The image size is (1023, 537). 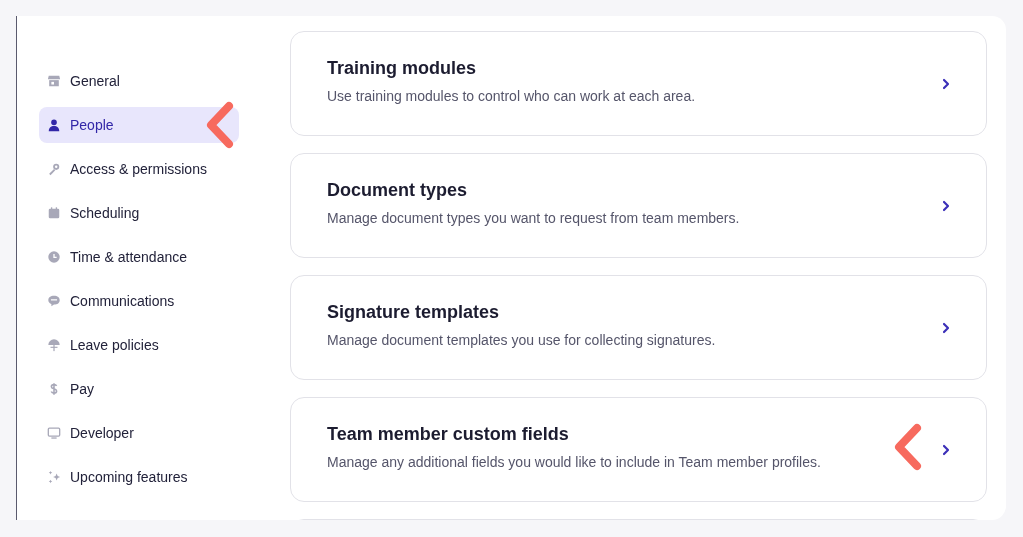 I want to click on card-title: Document types, so click(x=398, y=190).